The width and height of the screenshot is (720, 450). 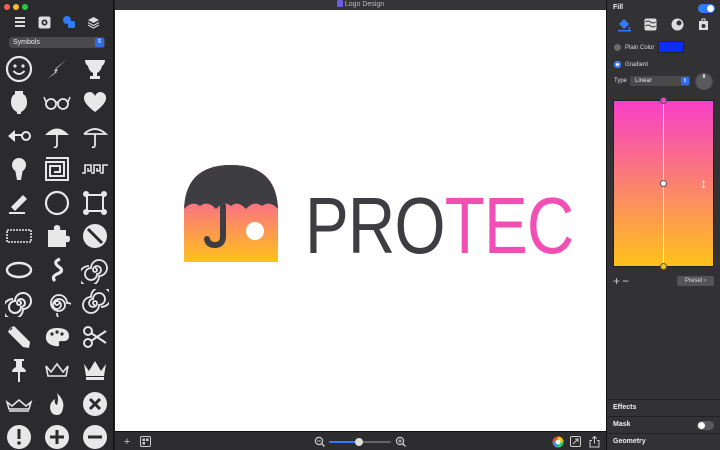 I want to click on greek-key-icon, so click(x=95, y=170).